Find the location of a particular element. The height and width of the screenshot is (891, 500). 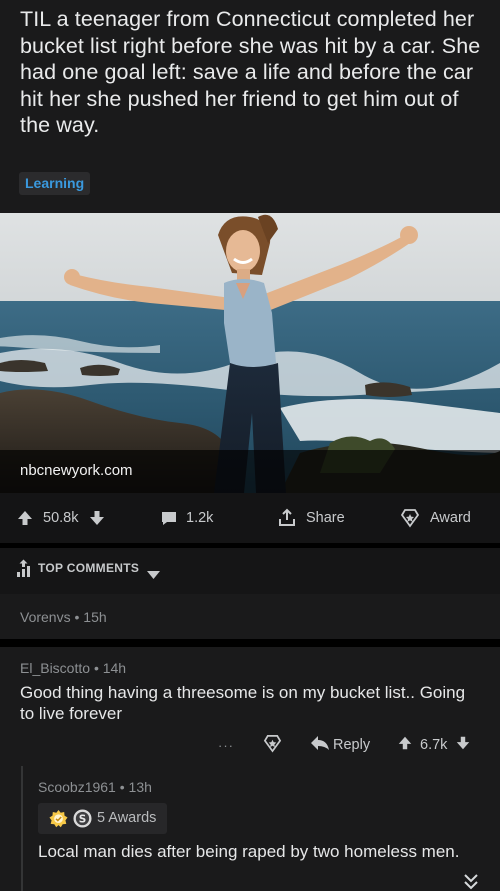

comment-count: 1.2k is located at coordinates (200, 518).